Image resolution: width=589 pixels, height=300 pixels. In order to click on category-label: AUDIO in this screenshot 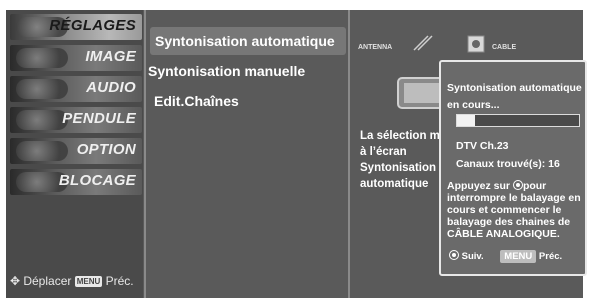, I will do `click(111, 87)`.